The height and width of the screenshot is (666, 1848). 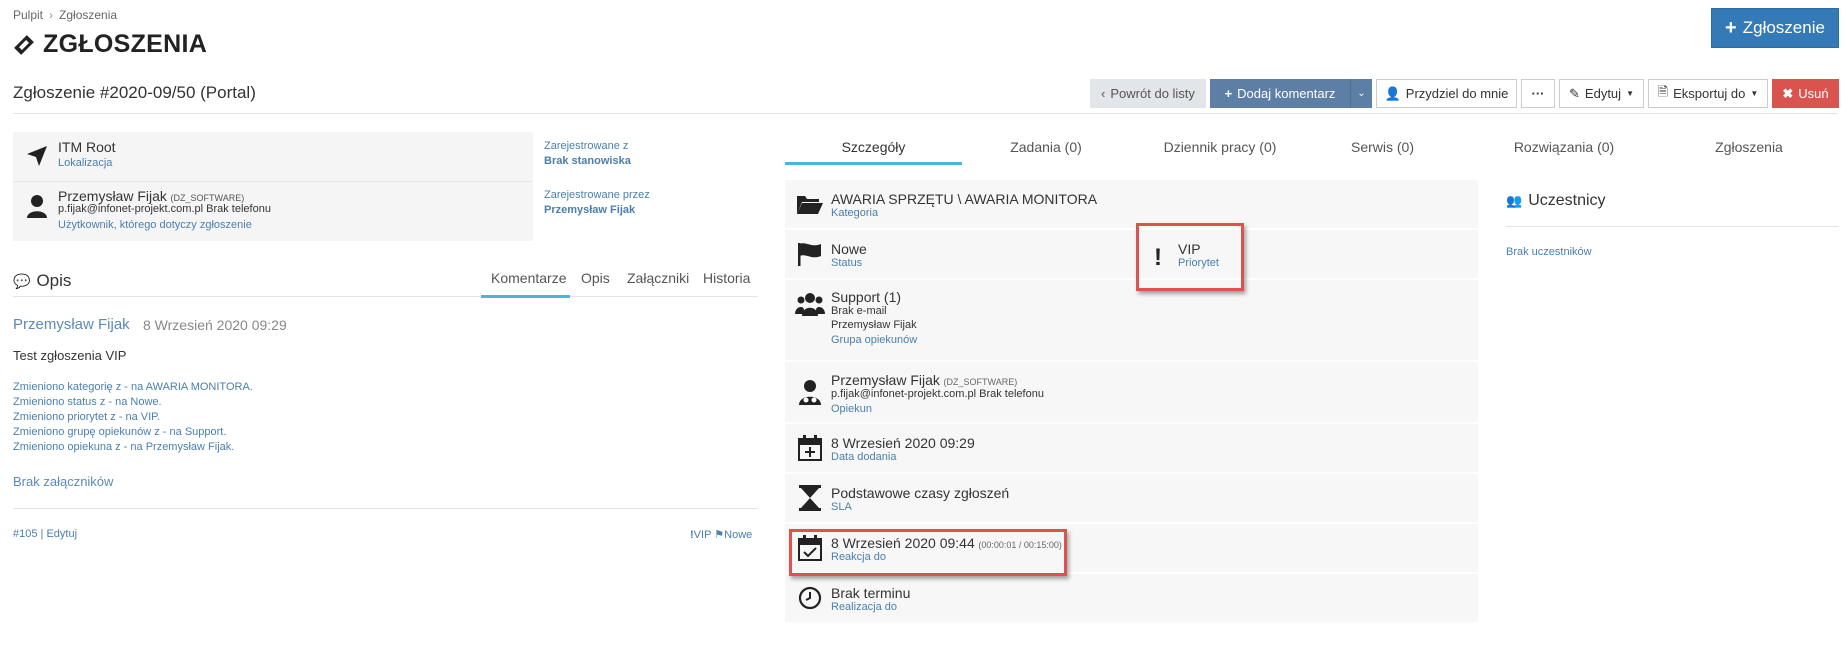 What do you see at coordinates (702, 535) in the screenshot?
I see `comment-priority: VIP` at bounding box center [702, 535].